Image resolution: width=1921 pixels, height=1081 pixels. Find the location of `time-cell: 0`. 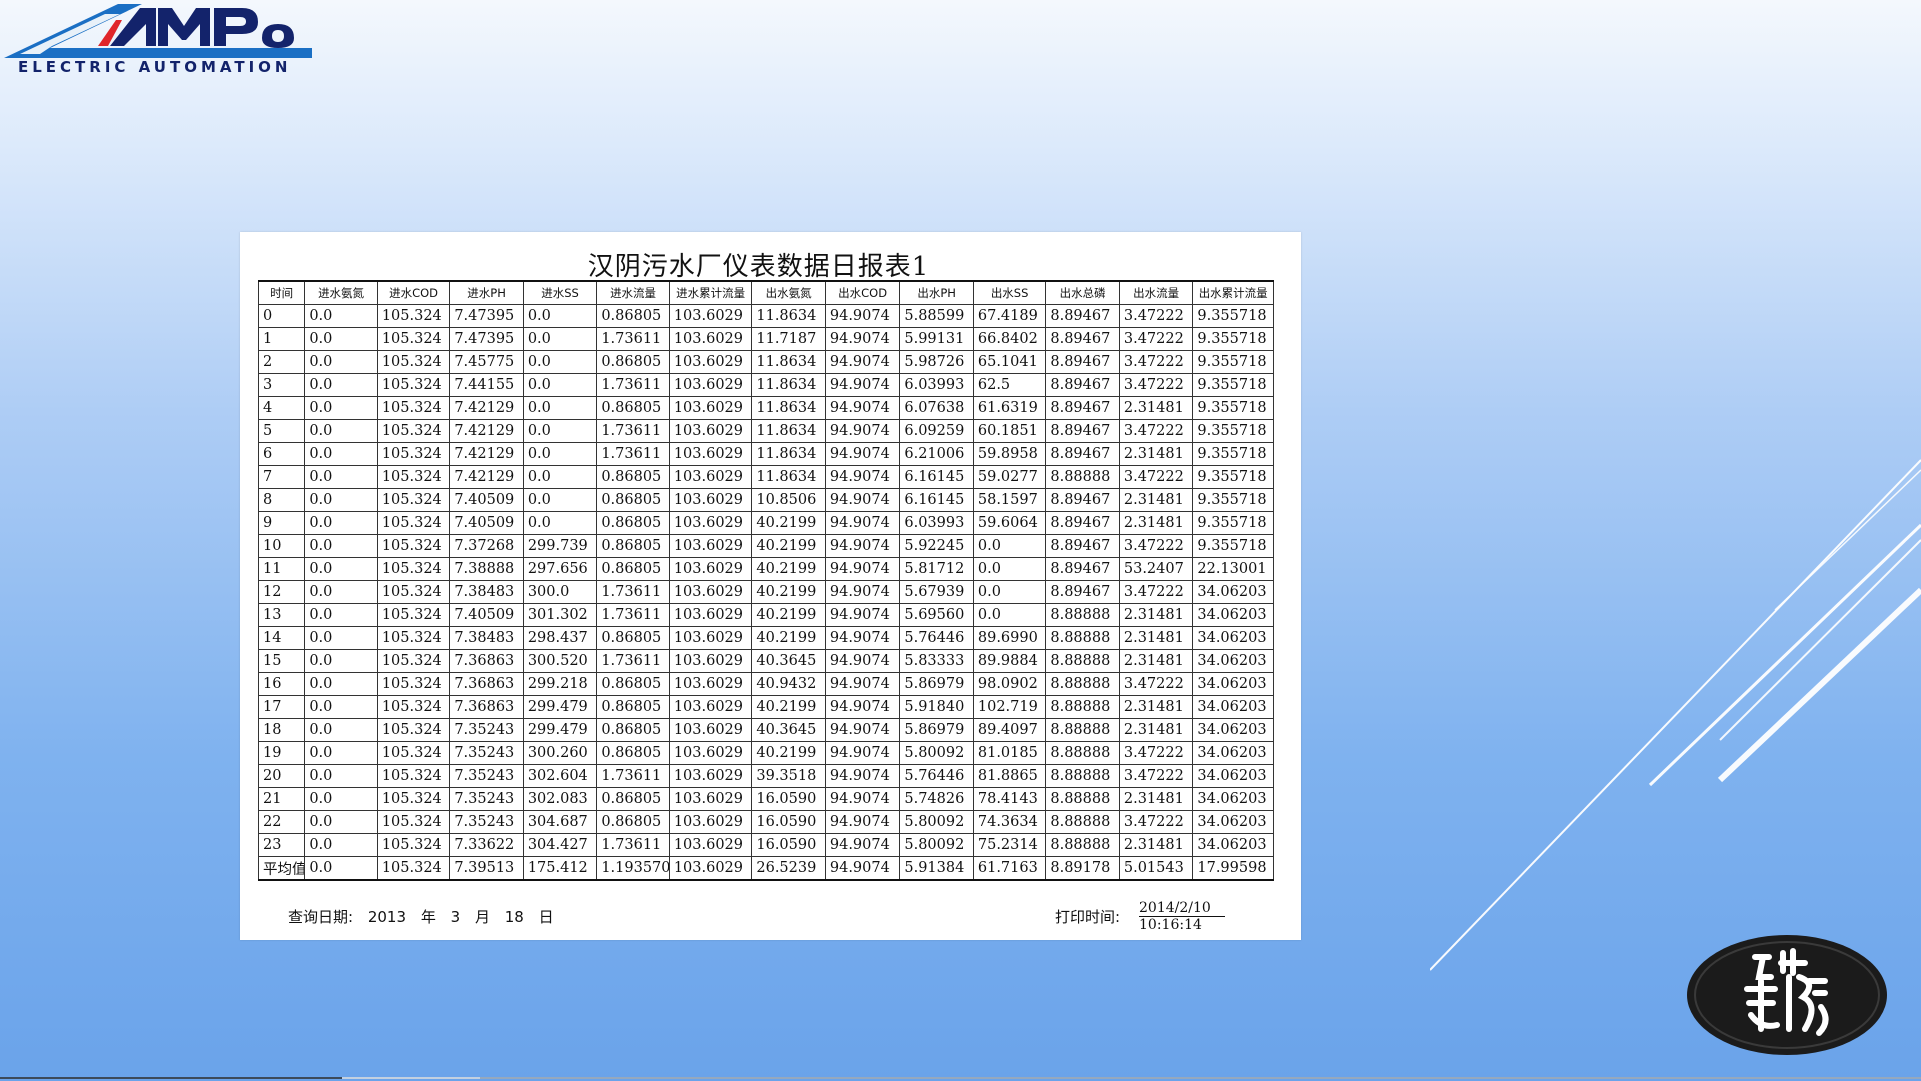

time-cell: 0 is located at coordinates (281, 316).